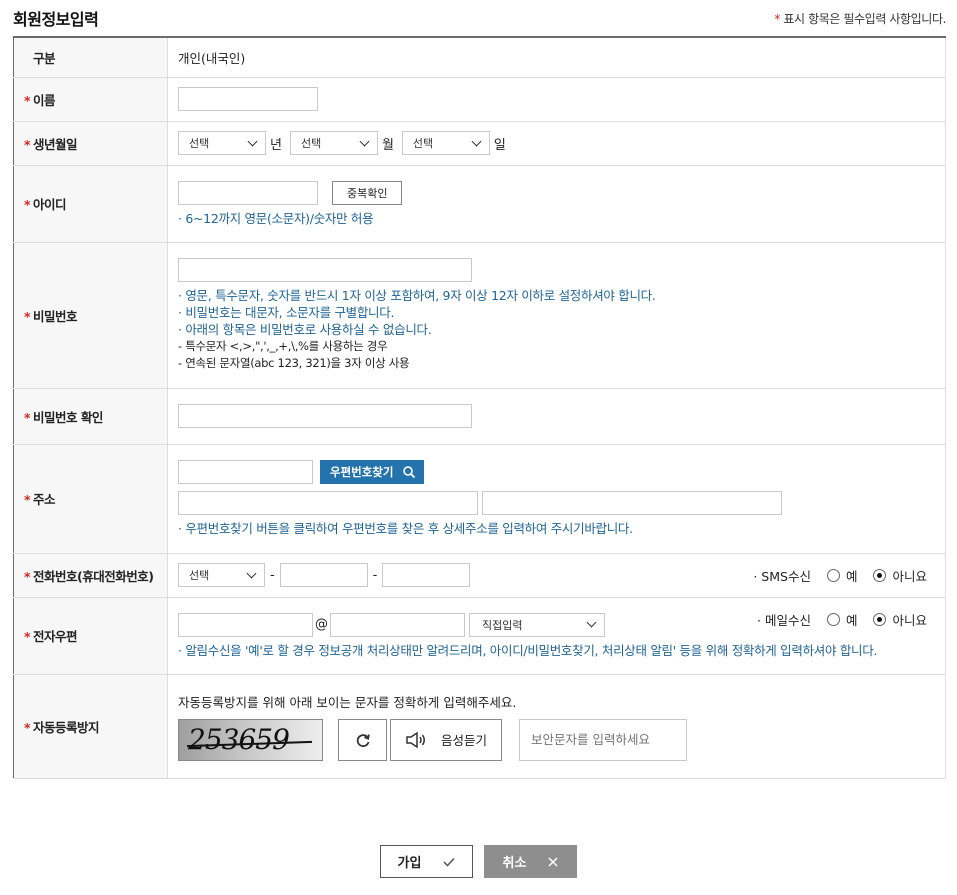 This screenshot has height=895, width=957. What do you see at coordinates (909, 620) in the screenshot?
I see `mail-no-label: 아니요` at bounding box center [909, 620].